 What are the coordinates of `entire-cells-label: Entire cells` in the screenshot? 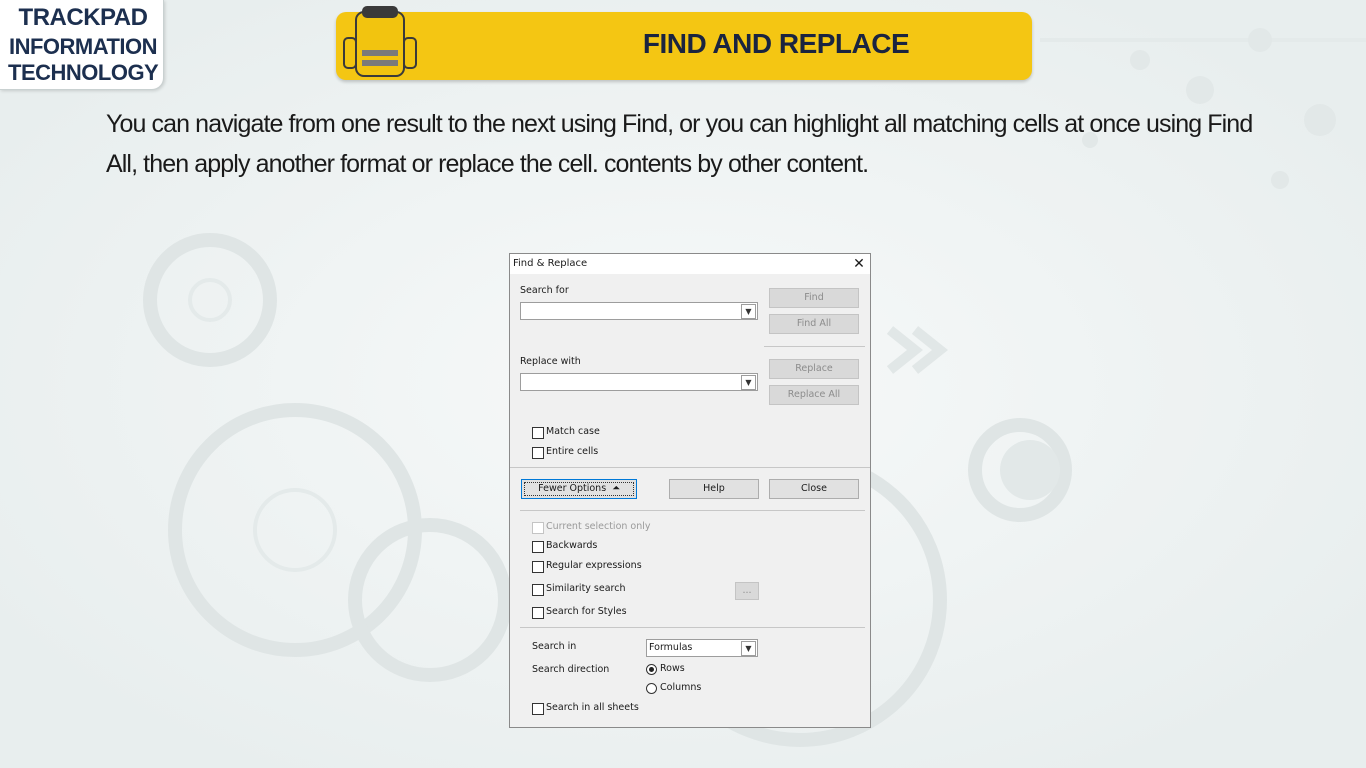 It's located at (572, 451).